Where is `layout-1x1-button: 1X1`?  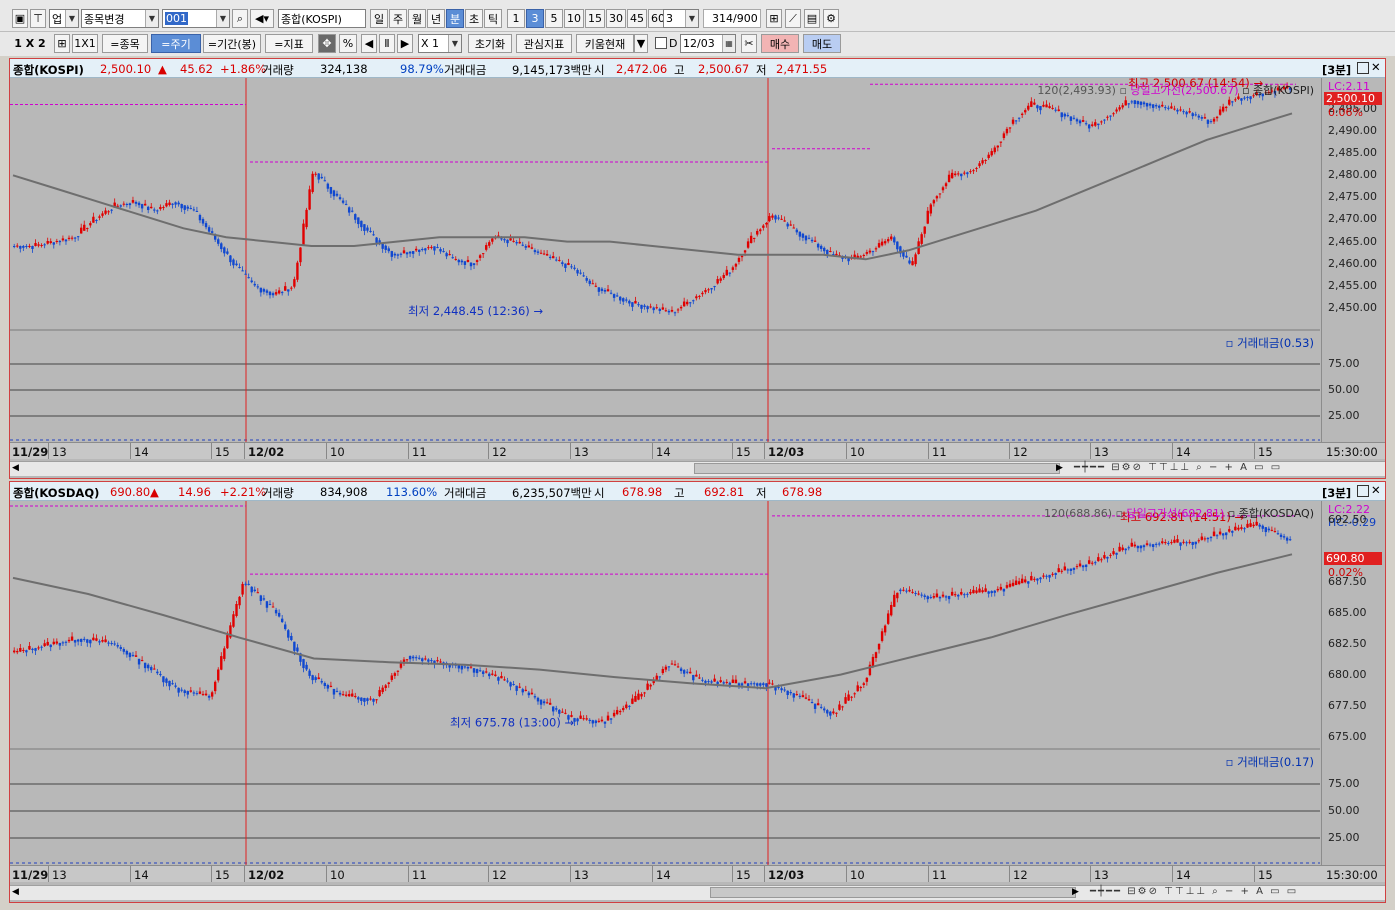
layout-1x1-button: 1X1 is located at coordinates (85, 43).